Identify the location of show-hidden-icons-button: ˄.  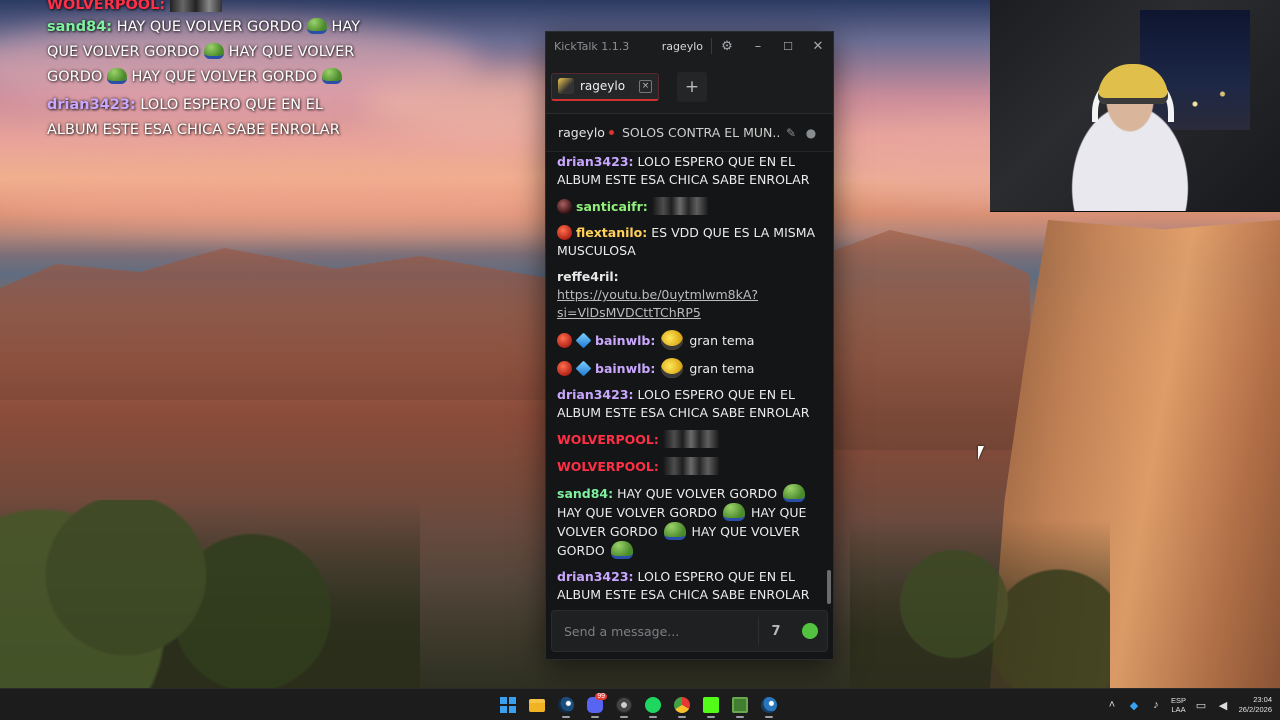
(1112, 705).